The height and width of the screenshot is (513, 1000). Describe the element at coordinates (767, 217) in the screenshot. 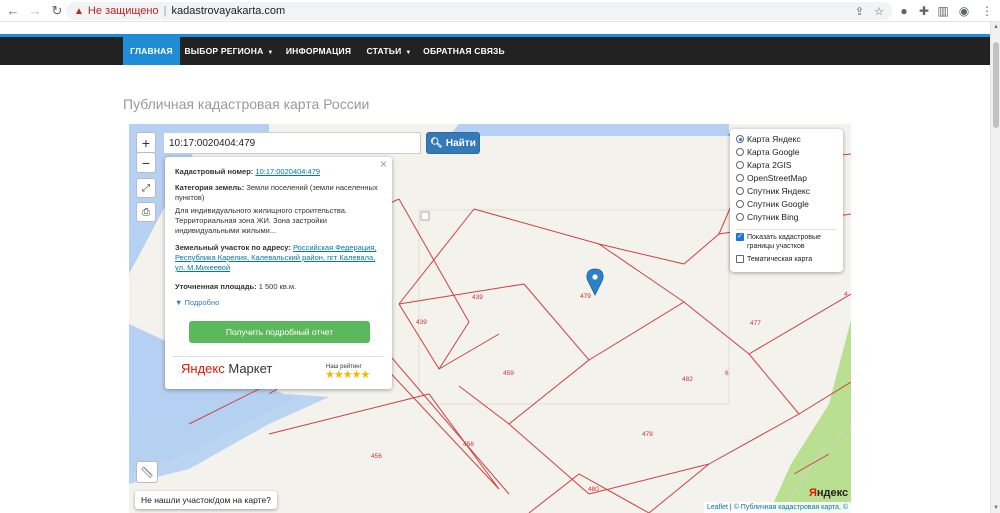

I see `layer-option: Спутник Bing` at that location.